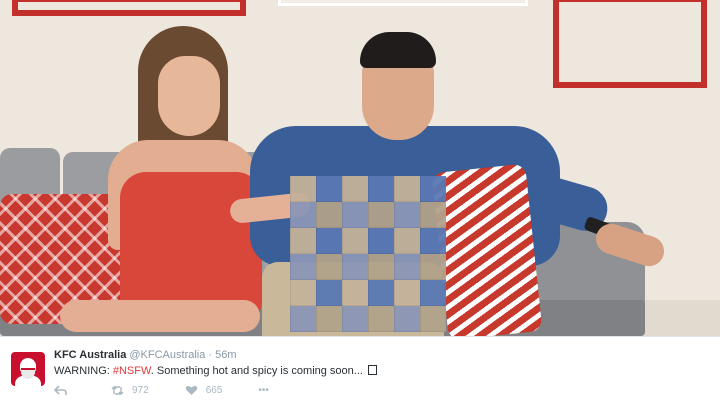 Image resolution: width=720 pixels, height=405 pixels. Describe the element at coordinates (117, 390) in the screenshot. I see `retweet-icon` at that location.